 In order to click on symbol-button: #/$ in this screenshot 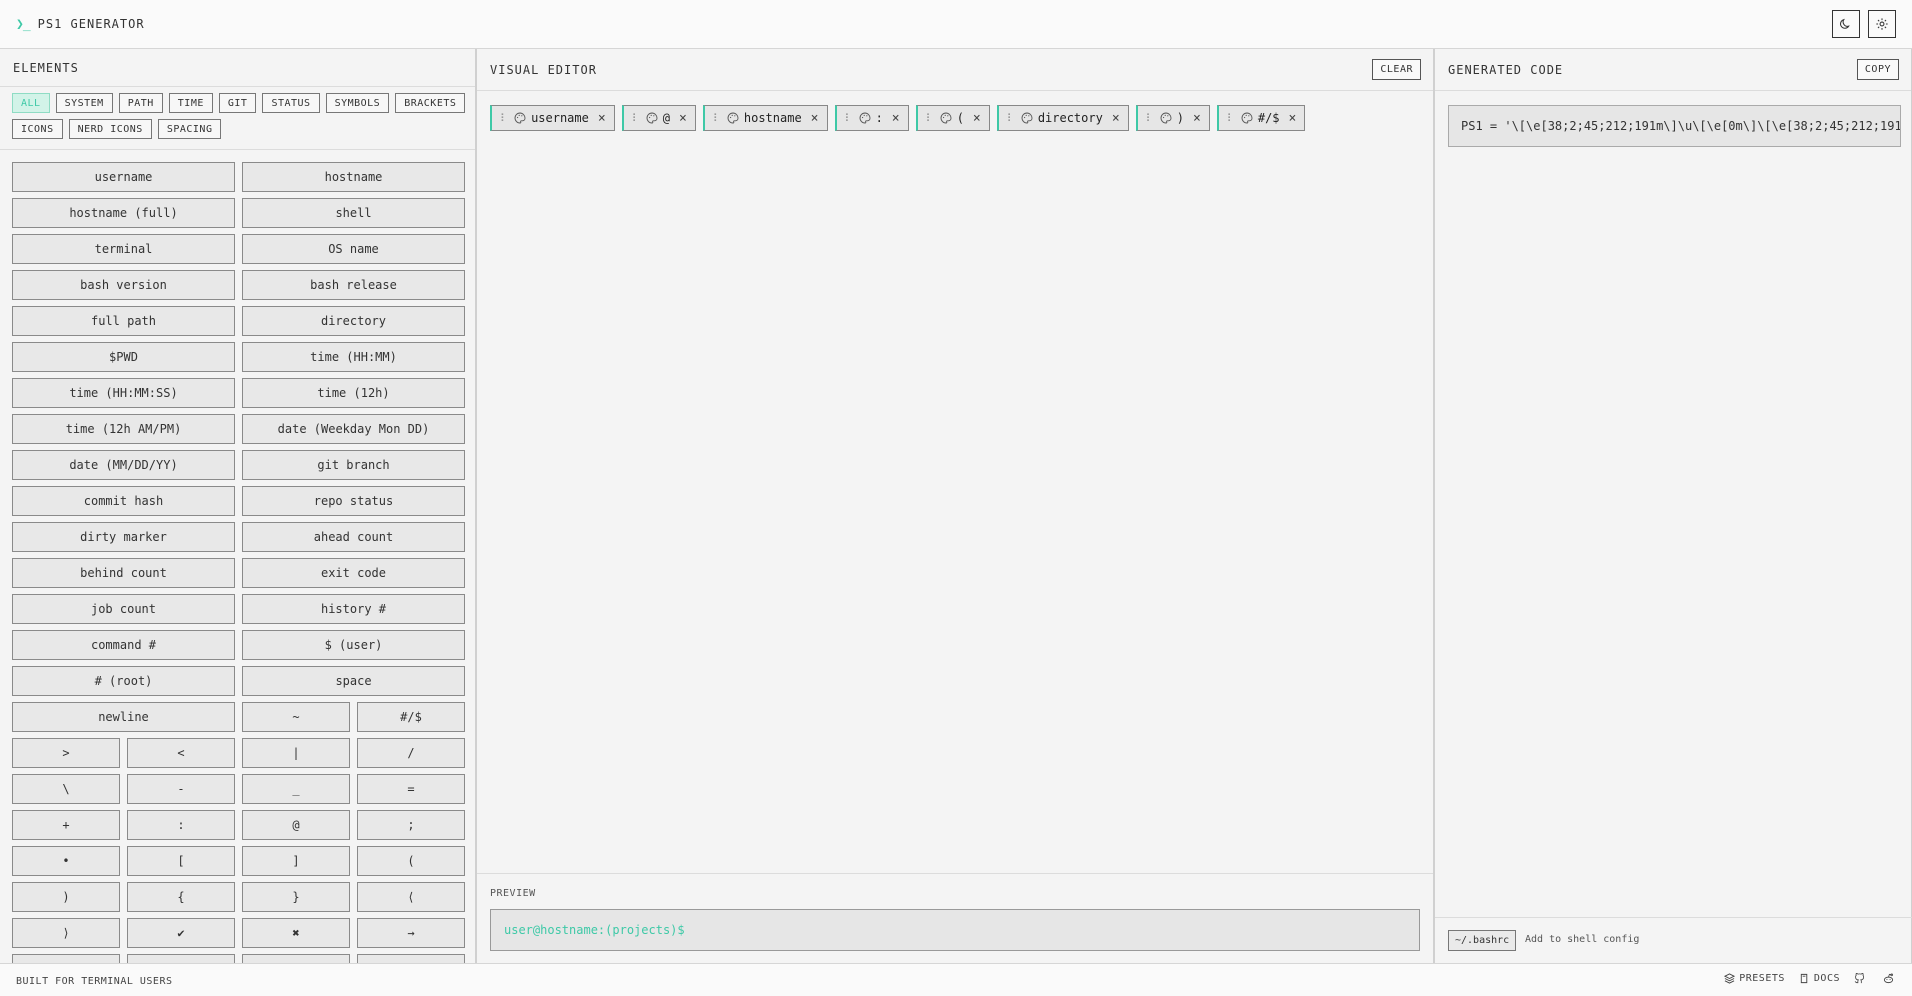, I will do `click(411, 717)`.